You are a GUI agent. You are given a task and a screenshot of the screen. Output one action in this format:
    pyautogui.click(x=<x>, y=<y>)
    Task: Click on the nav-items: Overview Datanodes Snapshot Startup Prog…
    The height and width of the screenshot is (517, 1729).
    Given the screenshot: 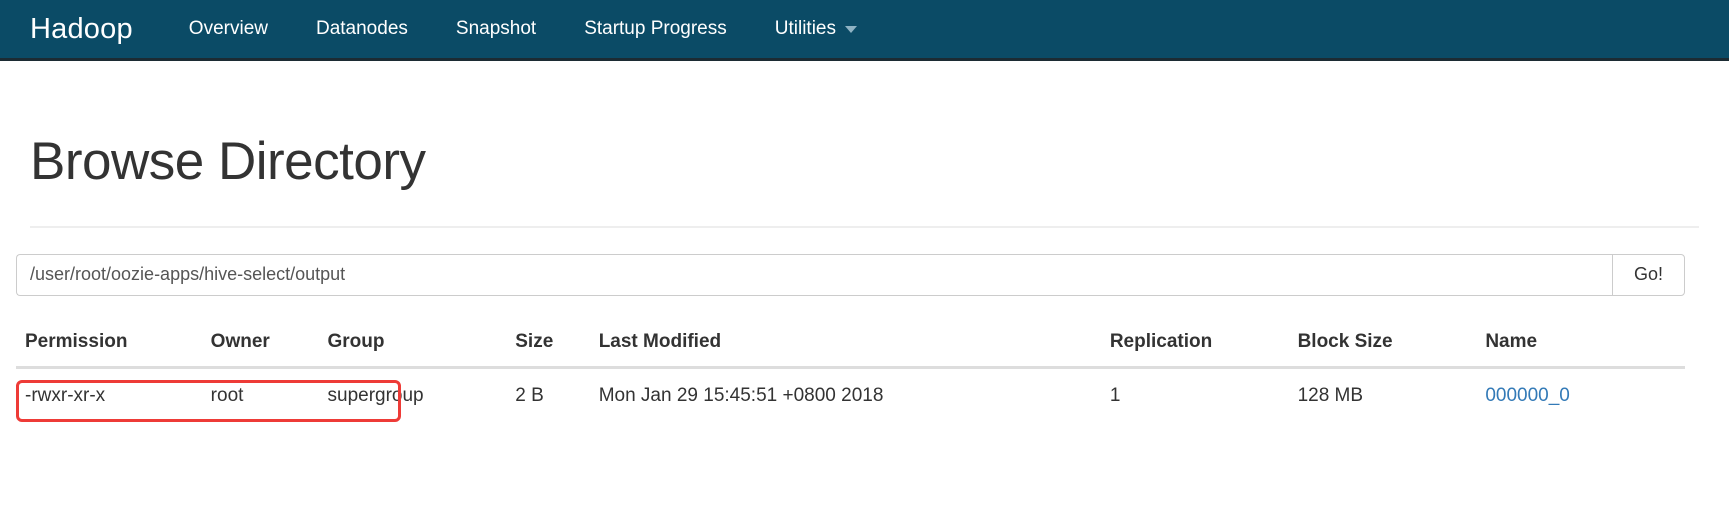 What is the action you would take?
    pyautogui.click(x=523, y=29)
    